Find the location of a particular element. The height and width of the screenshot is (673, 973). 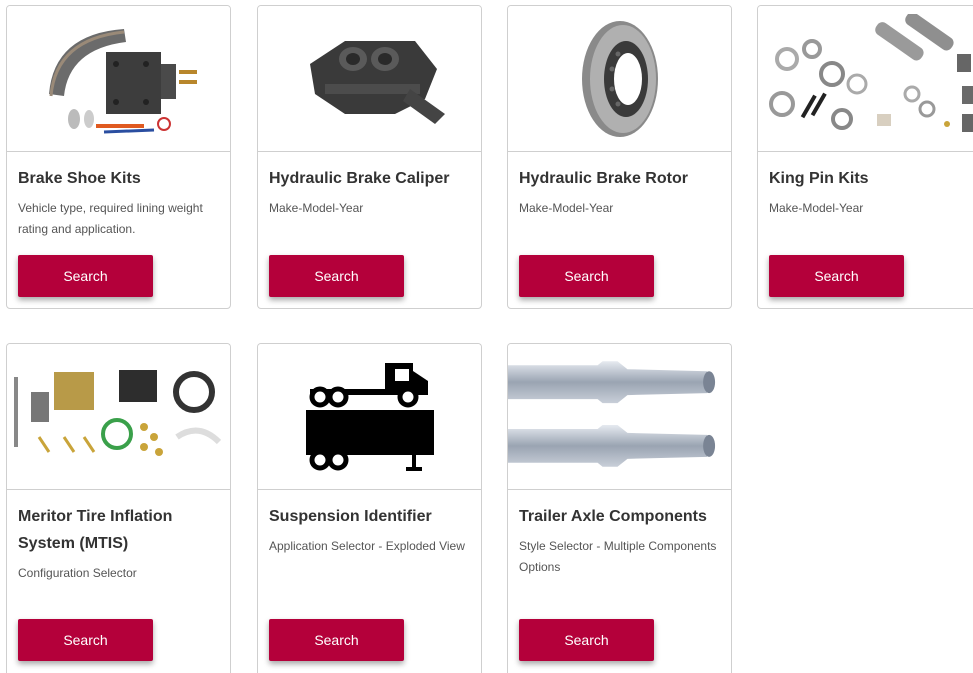

king-pin-kit-image is located at coordinates (865, 79).